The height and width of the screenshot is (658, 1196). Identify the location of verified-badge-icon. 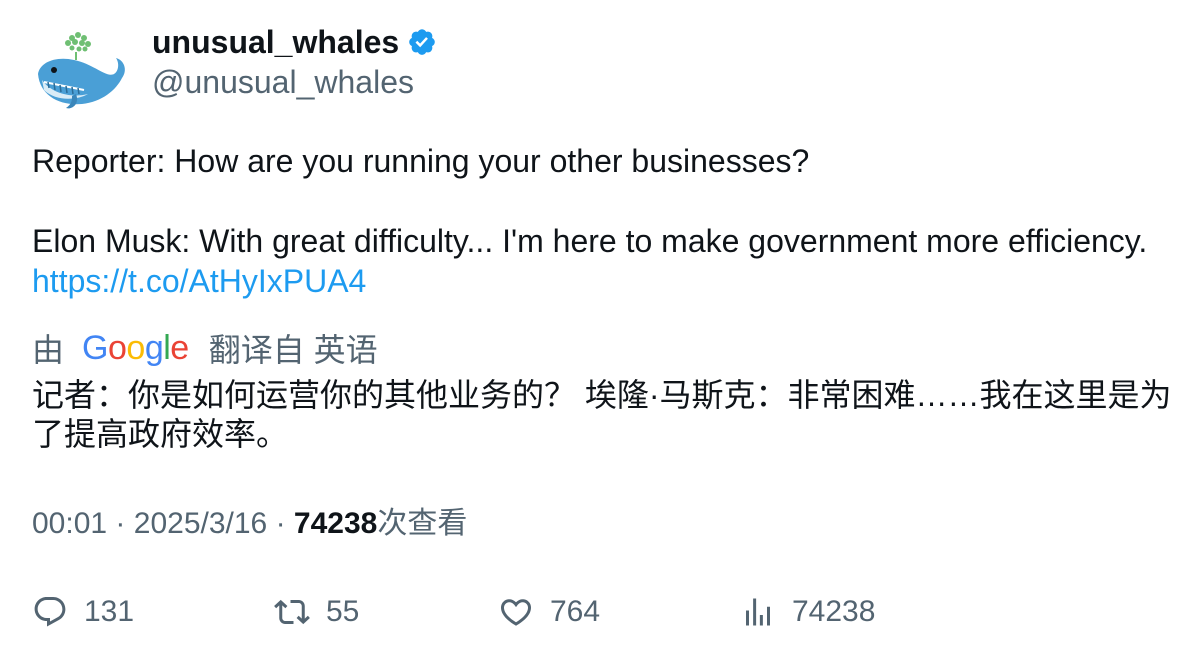
(422, 42).